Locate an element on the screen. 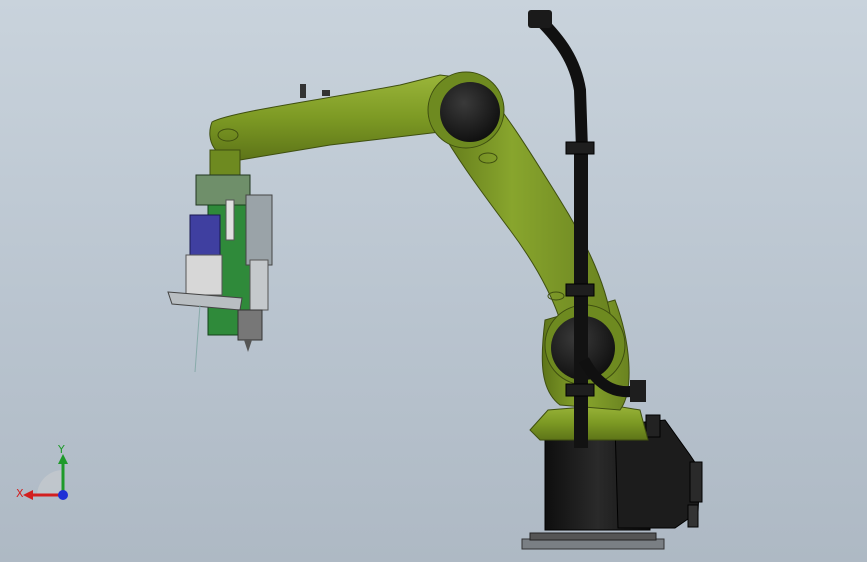 Image resolution: width=867 pixels, height=562 pixels. x-axis-label: X is located at coordinates (20, 493).